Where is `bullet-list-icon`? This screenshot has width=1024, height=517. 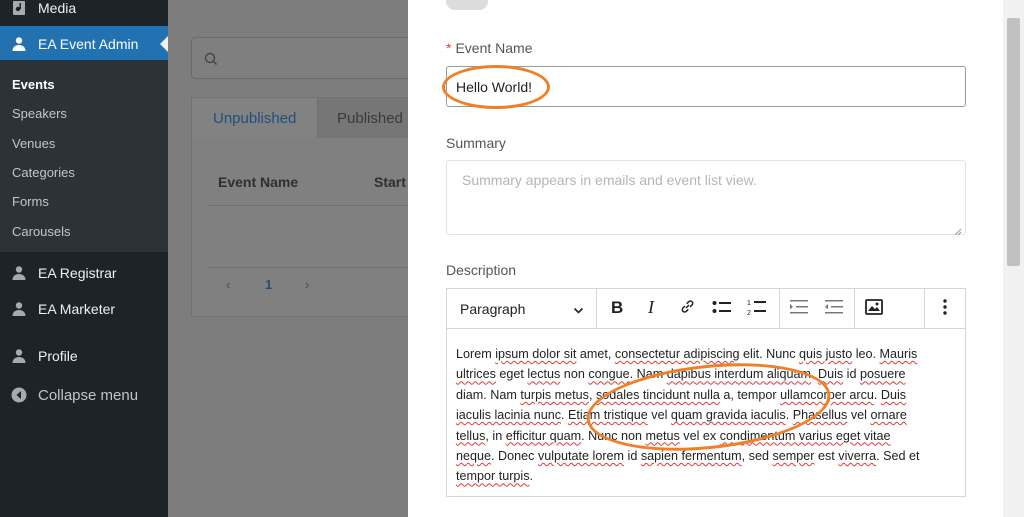
bullet-list-icon is located at coordinates (722, 309).